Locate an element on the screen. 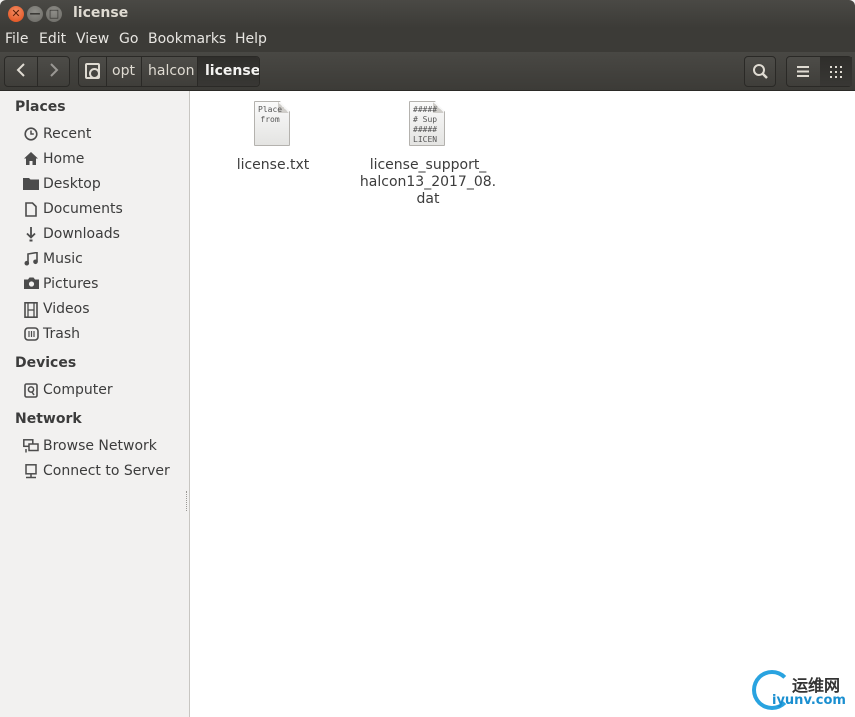  maximize-window-button: □ is located at coordinates (54, 14).